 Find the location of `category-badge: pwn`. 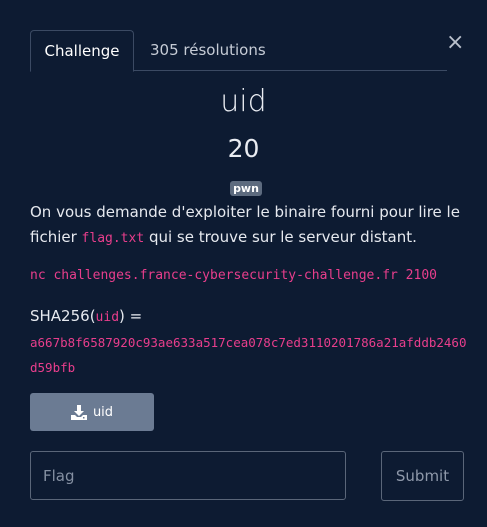

category-badge: pwn is located at coordinates (246, 188).